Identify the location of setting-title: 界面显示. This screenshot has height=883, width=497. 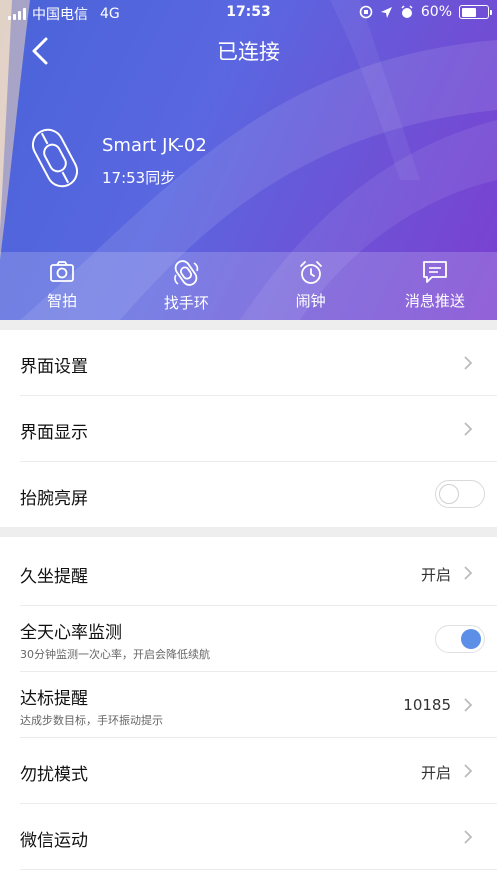
(54, 433).